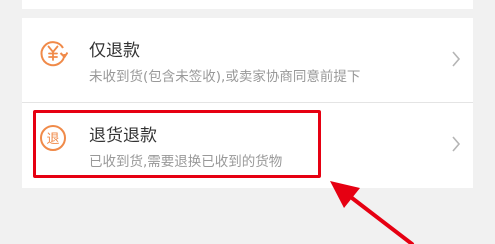 The height and width of the screenshot is (244, 495). I want to click on refund-only-title: 仅退款, so click(114, 51).